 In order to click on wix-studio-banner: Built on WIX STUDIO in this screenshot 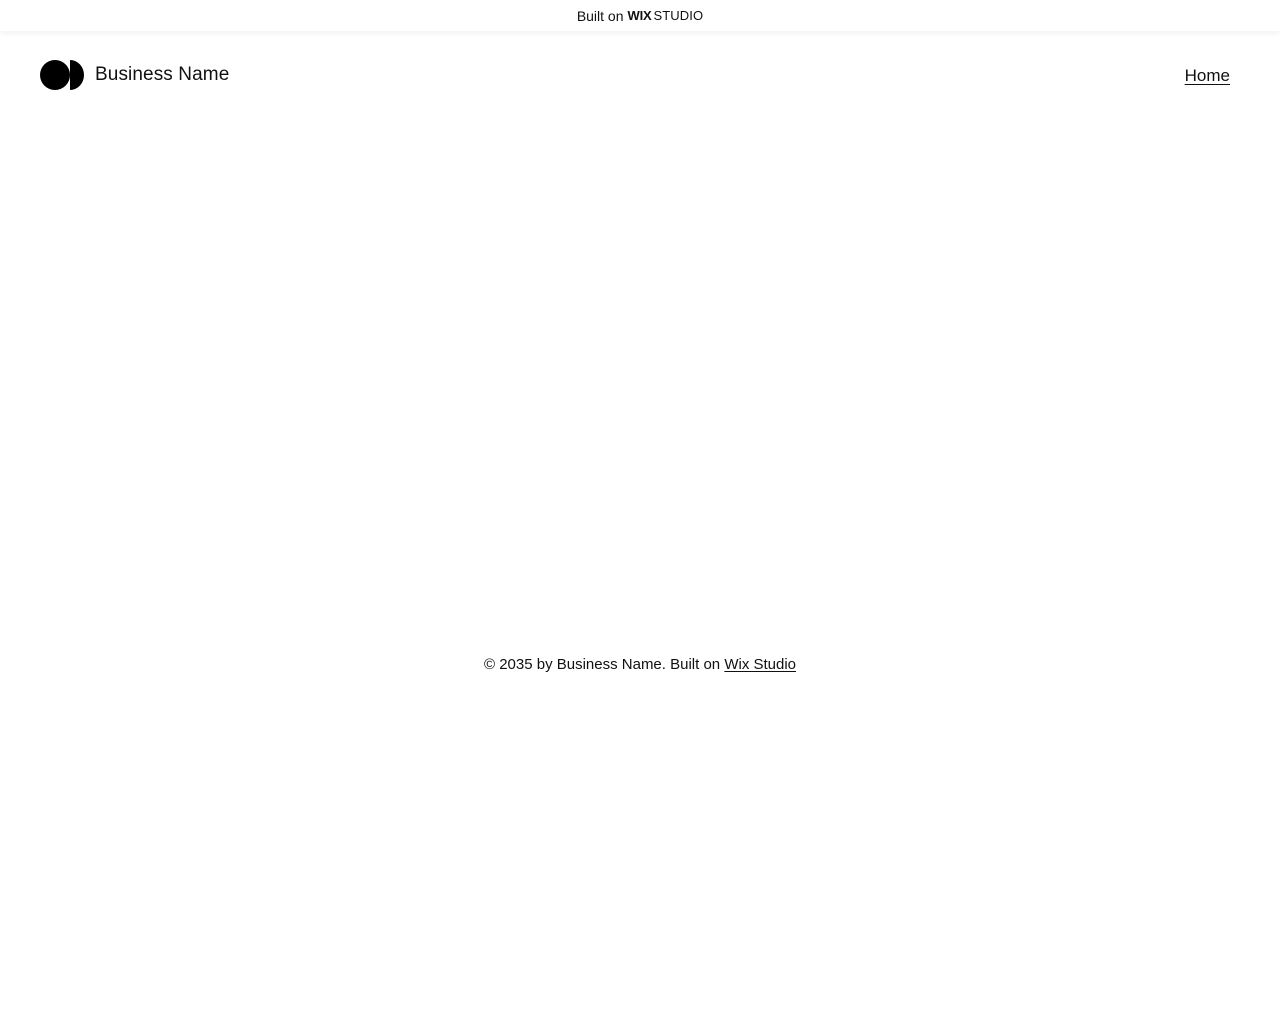, I will do `click(640, 15)`.